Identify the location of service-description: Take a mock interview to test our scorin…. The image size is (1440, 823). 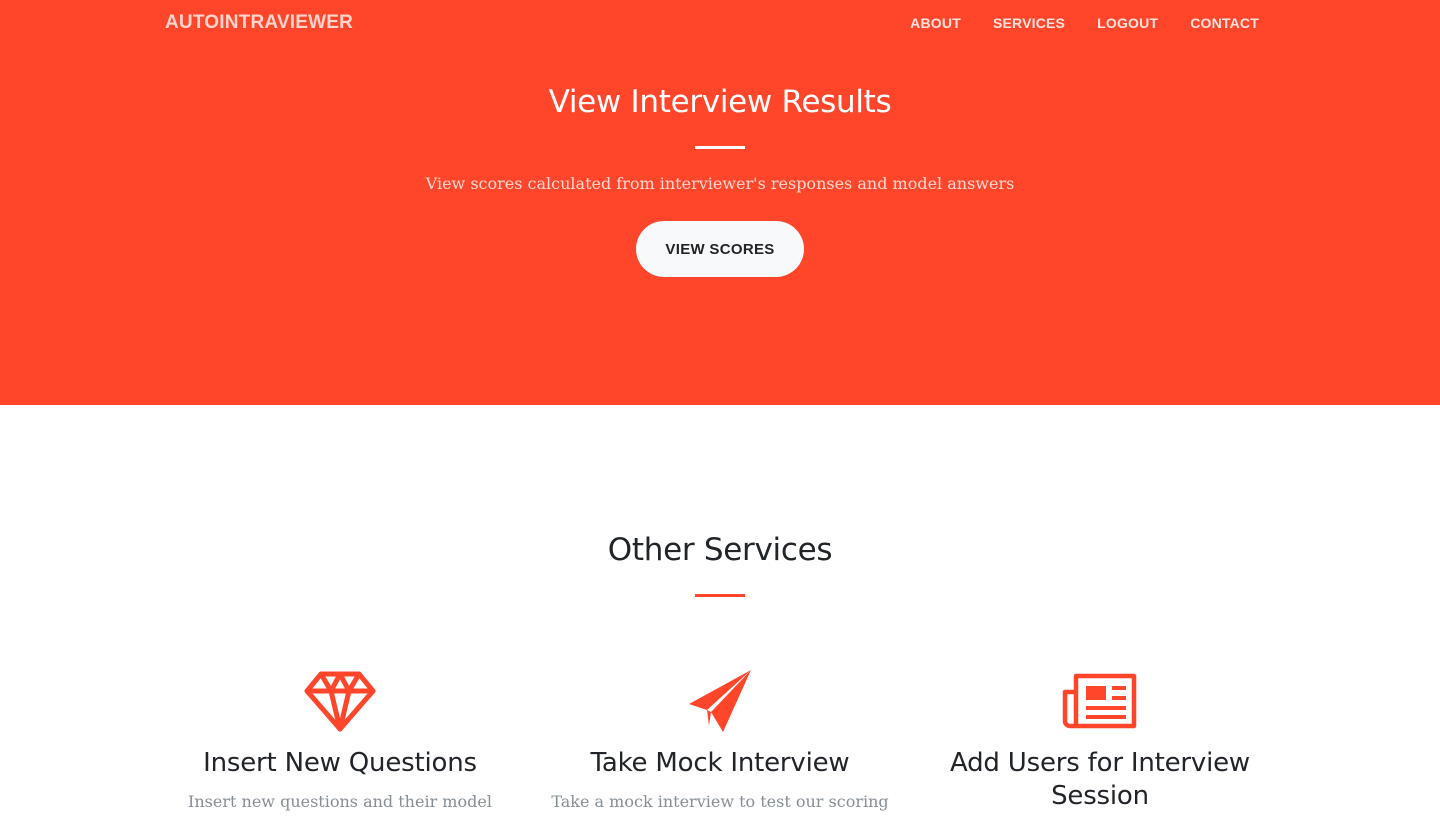
(720, 801).